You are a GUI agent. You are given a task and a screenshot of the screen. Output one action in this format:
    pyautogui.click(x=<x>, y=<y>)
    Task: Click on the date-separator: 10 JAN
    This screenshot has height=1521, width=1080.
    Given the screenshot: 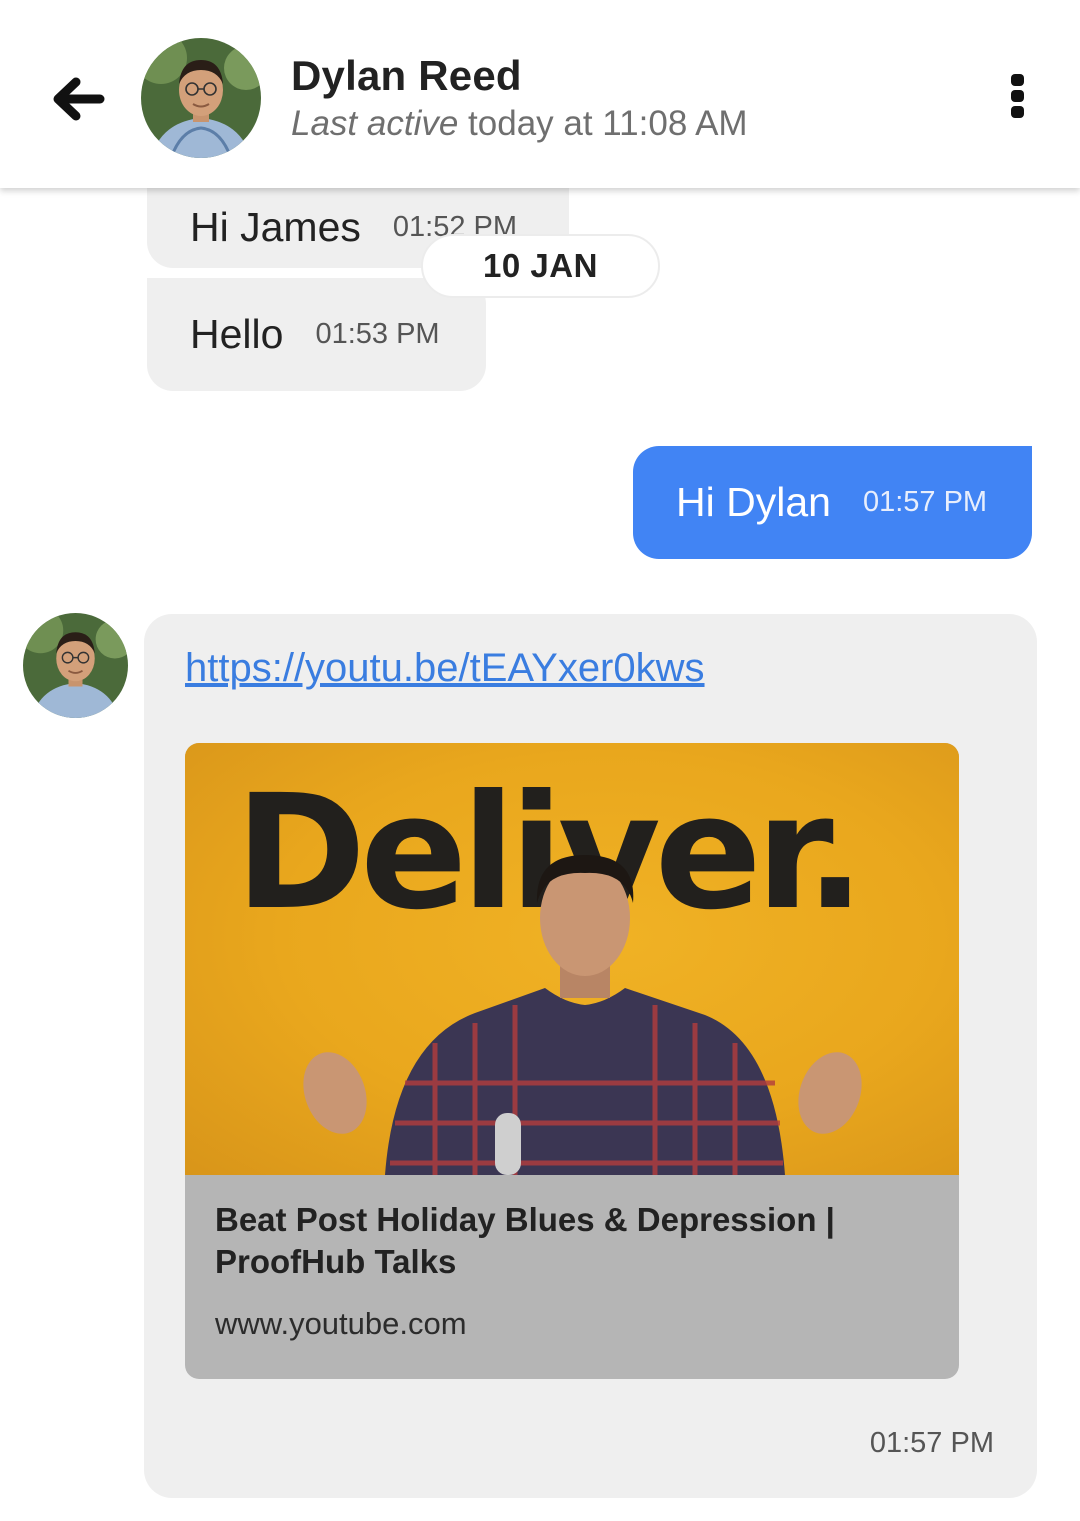 What is the action you would take?
    pyautogui.click(x=540, y=266)
    